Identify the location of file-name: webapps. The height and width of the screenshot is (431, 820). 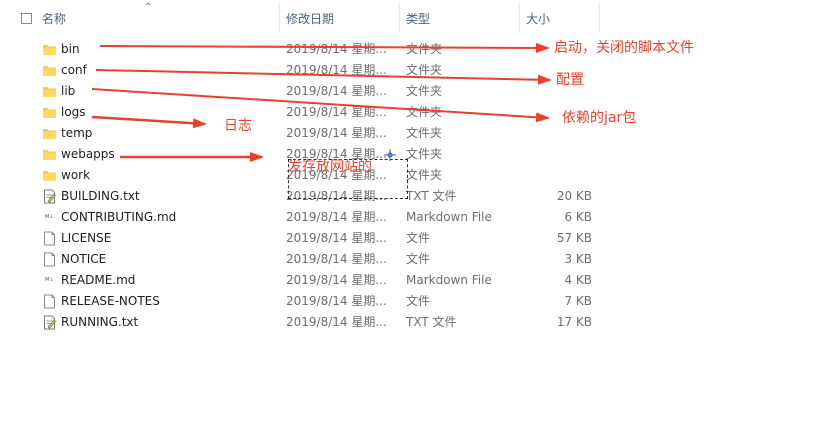
(88, 154).